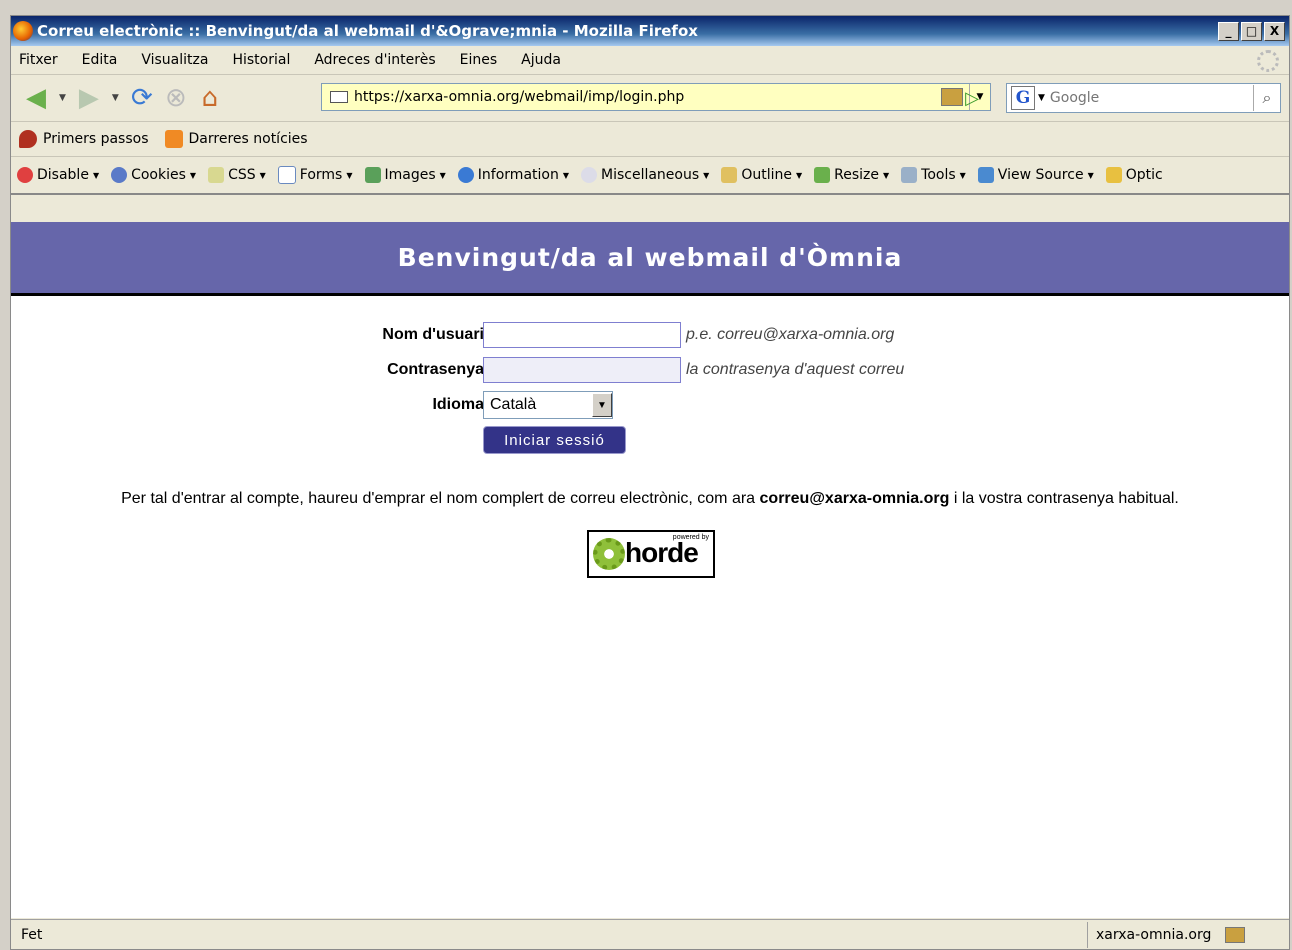 The height and width of the screenshot is (950, 1292). I want to click on search-box: G ▼ ⌕, so click(1143, 98).